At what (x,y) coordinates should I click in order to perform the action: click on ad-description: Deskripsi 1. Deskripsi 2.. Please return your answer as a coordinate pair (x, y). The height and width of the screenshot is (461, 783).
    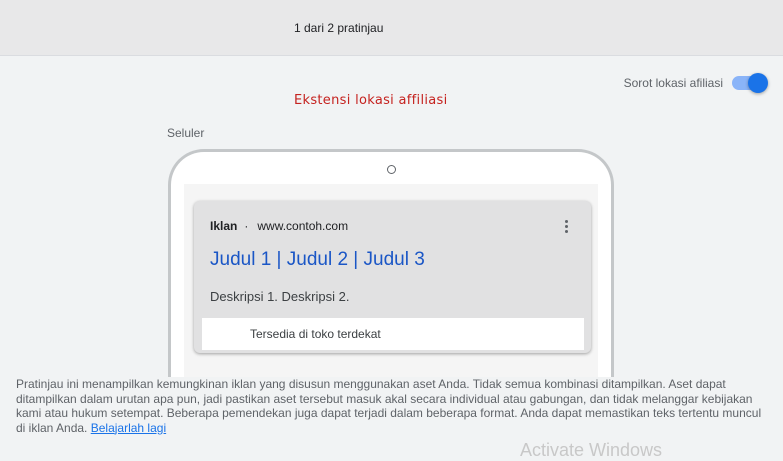
    Looking at the image, I should click on (280, 296).